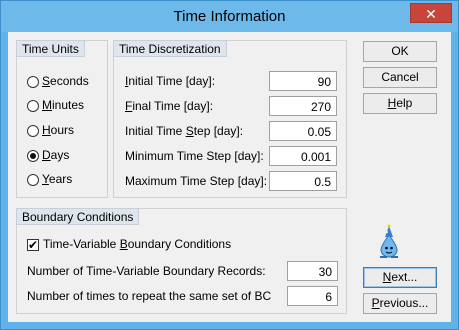 This screenshot has width=459, height=330. I want to click on initial-time-label: Initial Time [day]:, so click(170, 81).